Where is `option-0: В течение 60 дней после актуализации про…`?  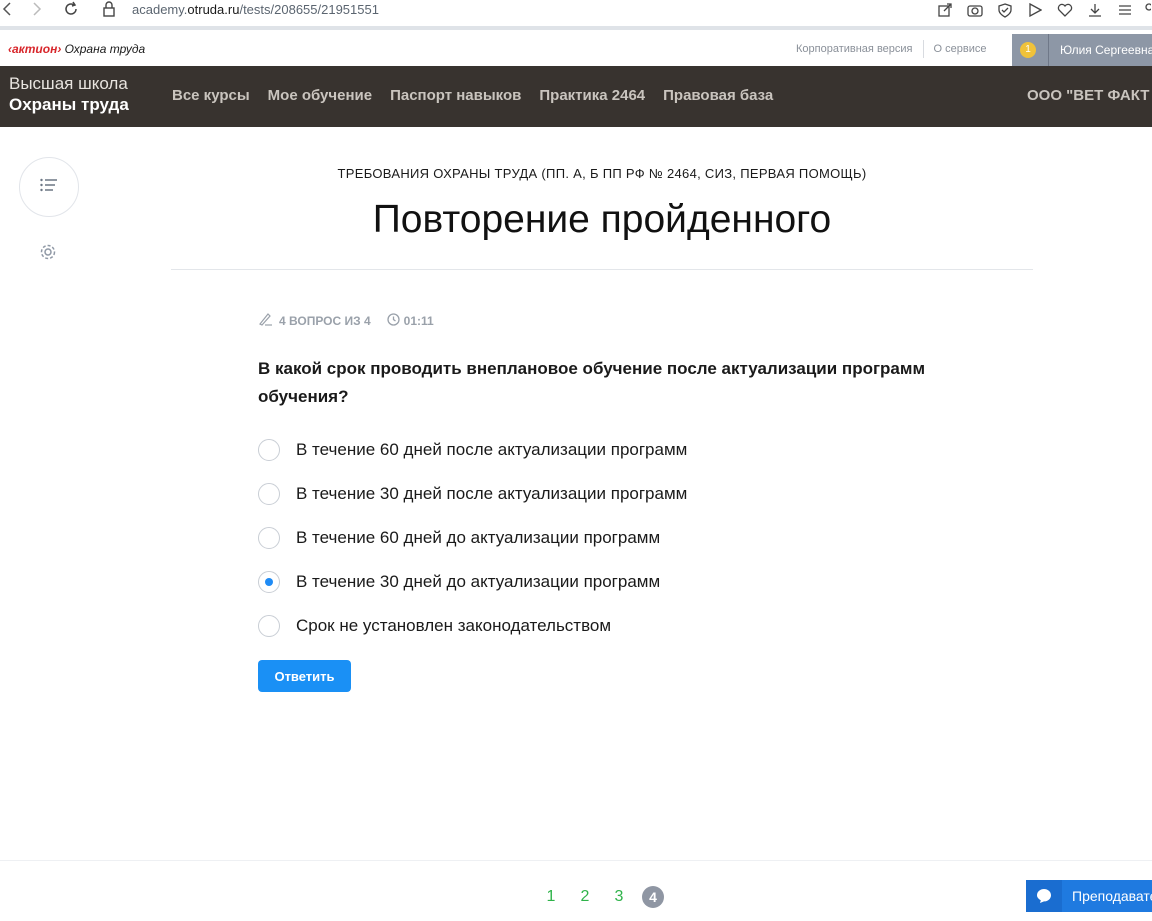 option-0: В течение 60 дней после актуализации про… is located at coordinates (472, 450).